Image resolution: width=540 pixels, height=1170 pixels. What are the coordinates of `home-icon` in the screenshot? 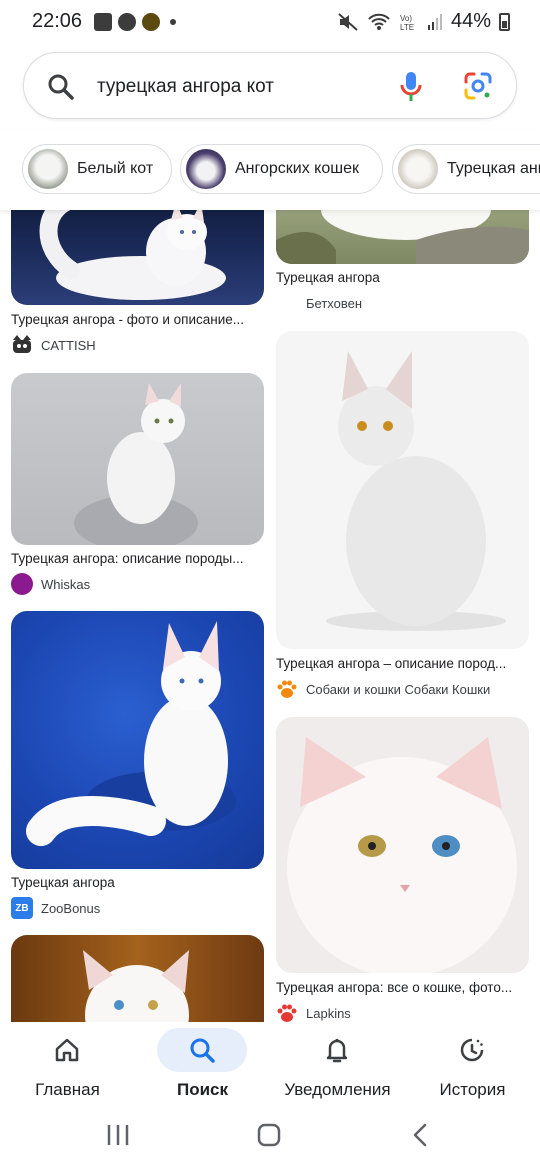 It's located at (67, 1050).